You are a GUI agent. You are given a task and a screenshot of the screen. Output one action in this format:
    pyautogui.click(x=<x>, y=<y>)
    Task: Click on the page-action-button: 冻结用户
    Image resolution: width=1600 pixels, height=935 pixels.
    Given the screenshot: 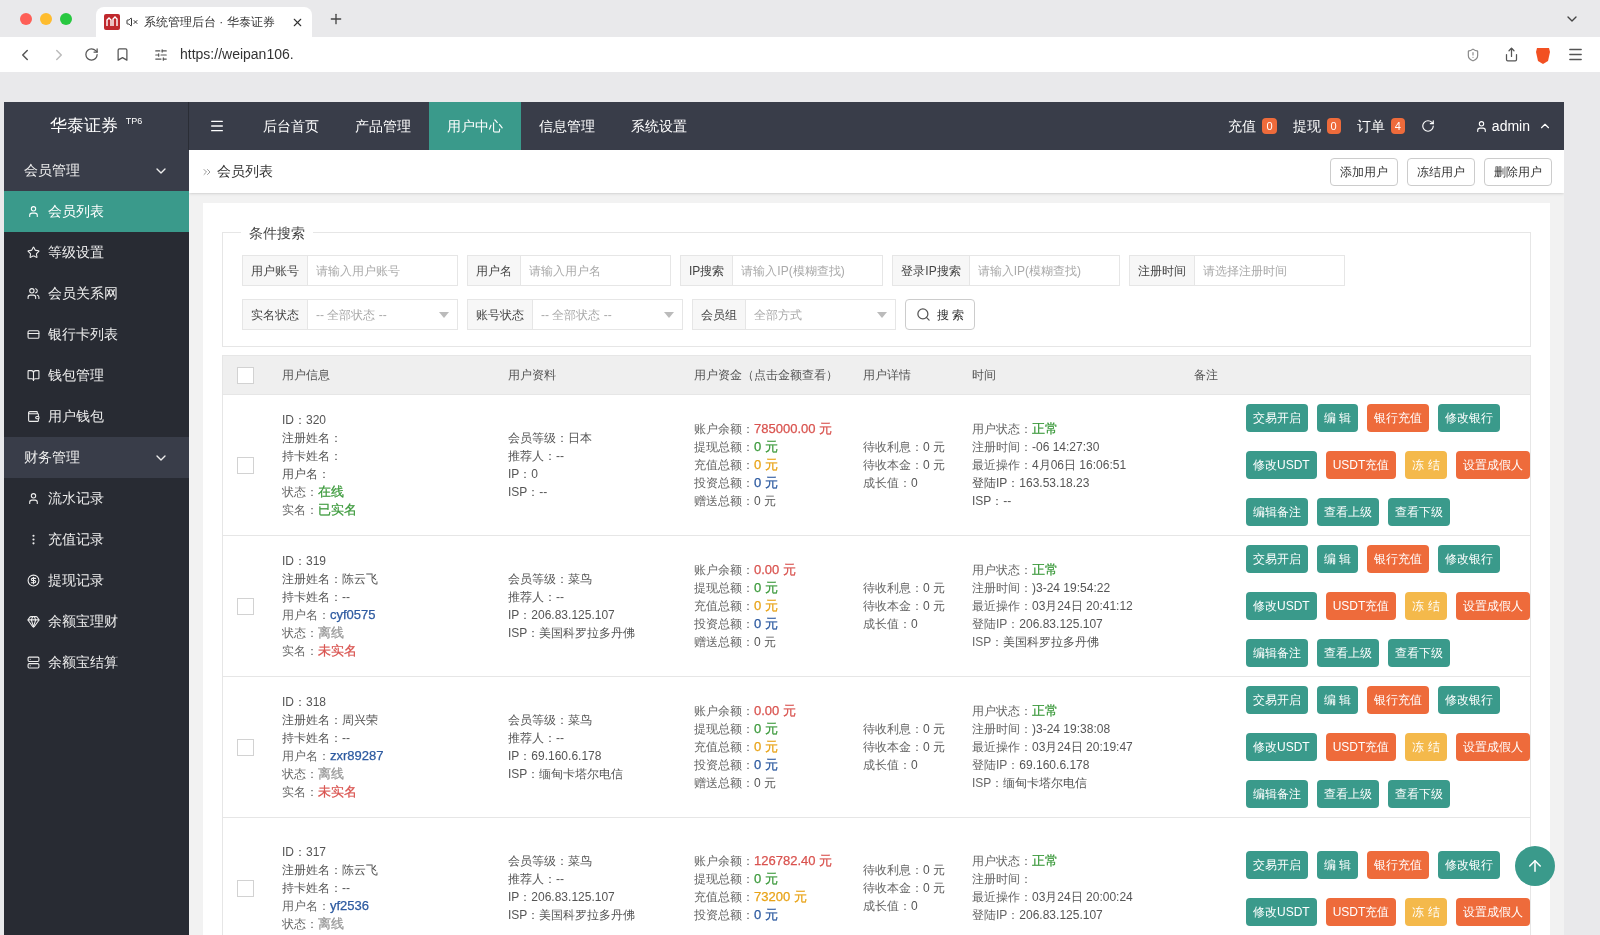 What is the action you would take?
    pyautogui.click(x=1441, y=171)
    